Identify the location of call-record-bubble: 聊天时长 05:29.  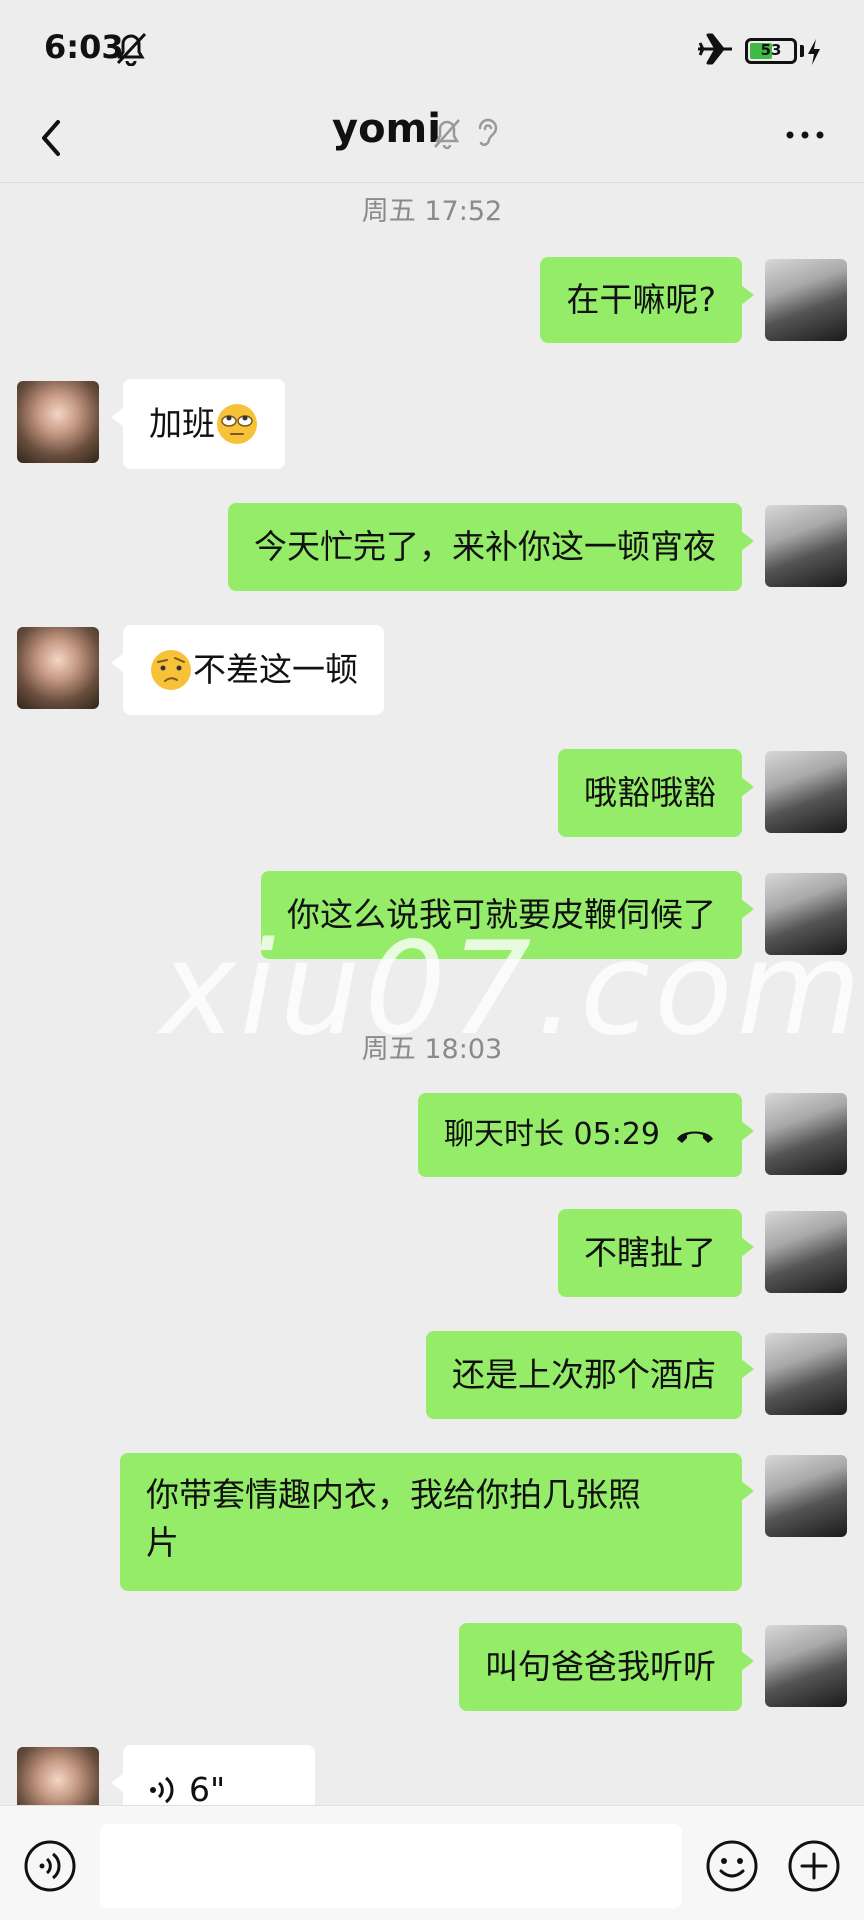
(586, 1135).